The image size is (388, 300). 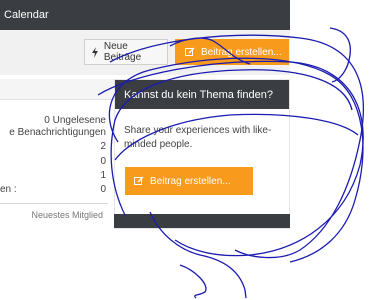 What do you see at coordinates (94, 52) in the screenshot?
I see `lightning-icon` at bounding box center [94, 52].